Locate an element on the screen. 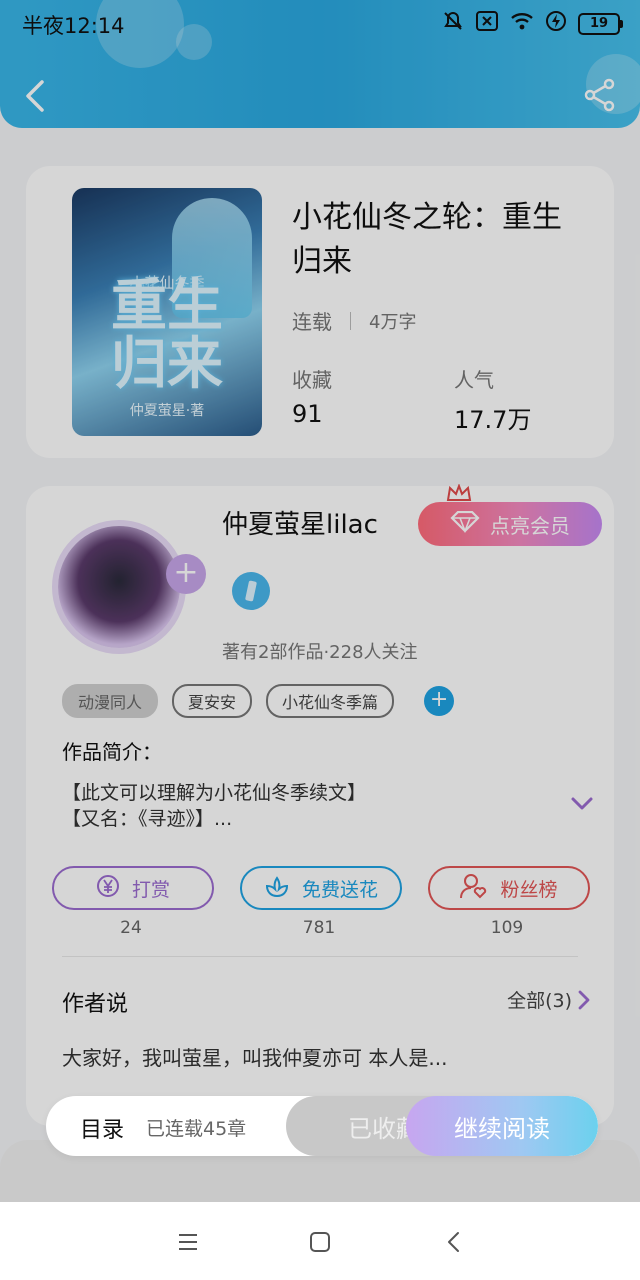  tag-item: 小花仙冬季篇 is located at coordinates (330, 701).